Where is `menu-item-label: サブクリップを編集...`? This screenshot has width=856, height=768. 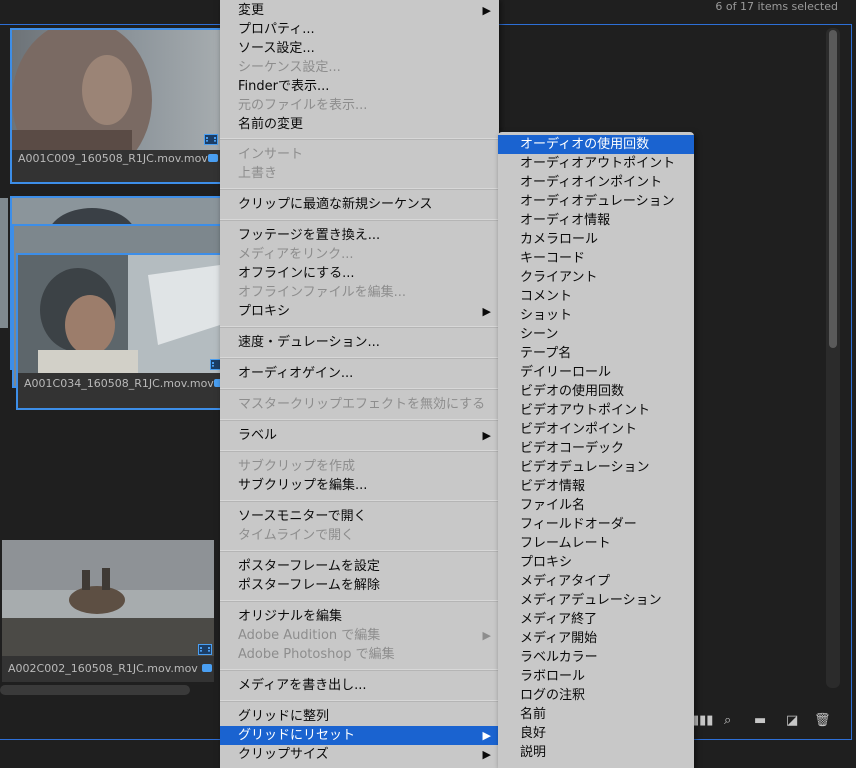
menu-item-label: サブクリップを編集... is located at coordinates (303, 485).